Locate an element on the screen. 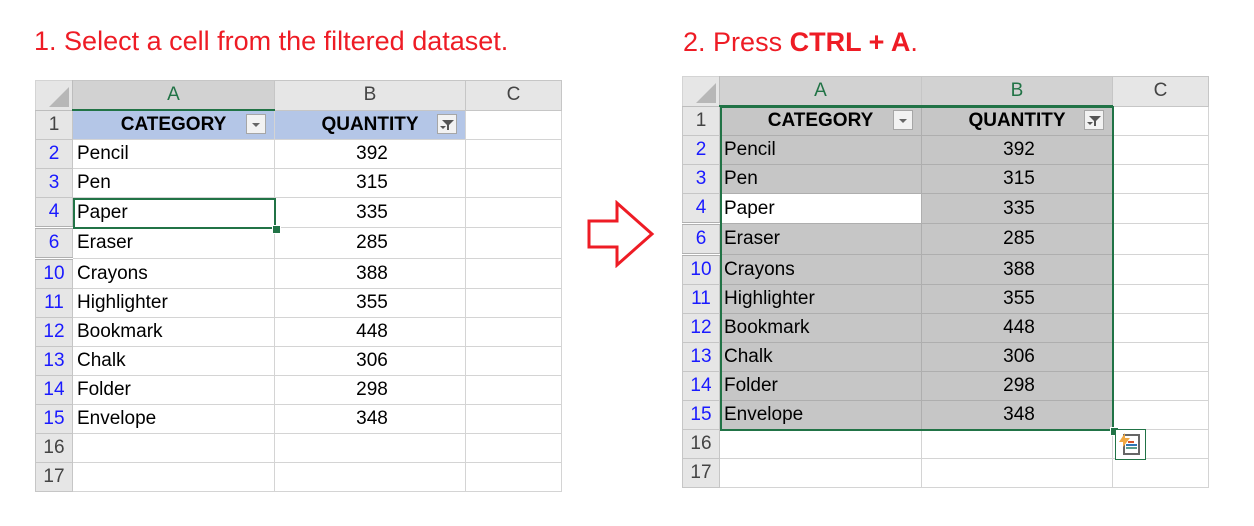 The image size is (1254, 526). cell-category: Envelope is located at coordinates (820, 415).